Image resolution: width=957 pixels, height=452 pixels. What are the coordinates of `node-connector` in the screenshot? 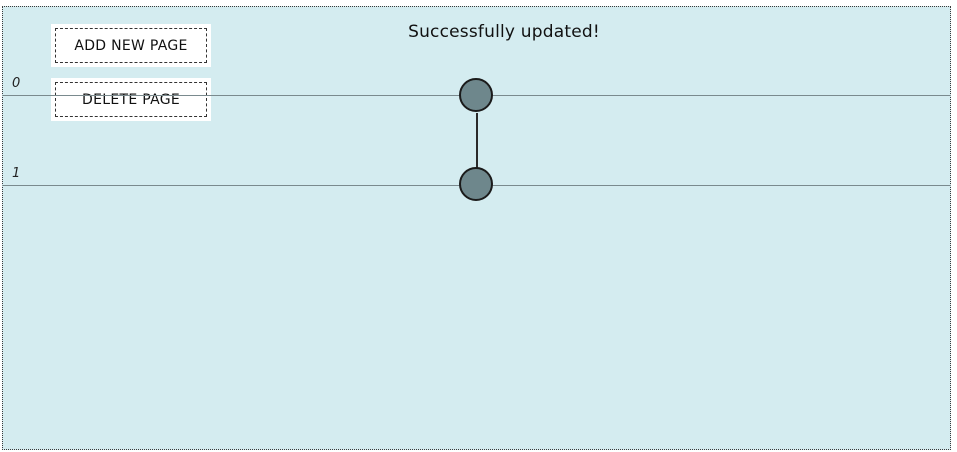 It's located at (477, 141).